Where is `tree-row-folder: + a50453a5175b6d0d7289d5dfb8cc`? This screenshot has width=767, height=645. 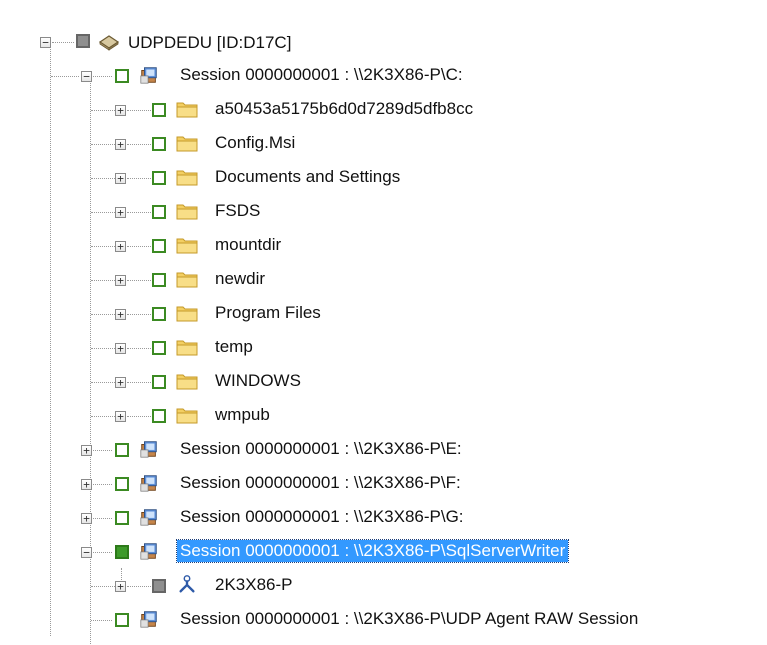 tree-row-folder: + a50453a5175b6d0d7289d5dfb8cc is located at coordinates (383, 109).